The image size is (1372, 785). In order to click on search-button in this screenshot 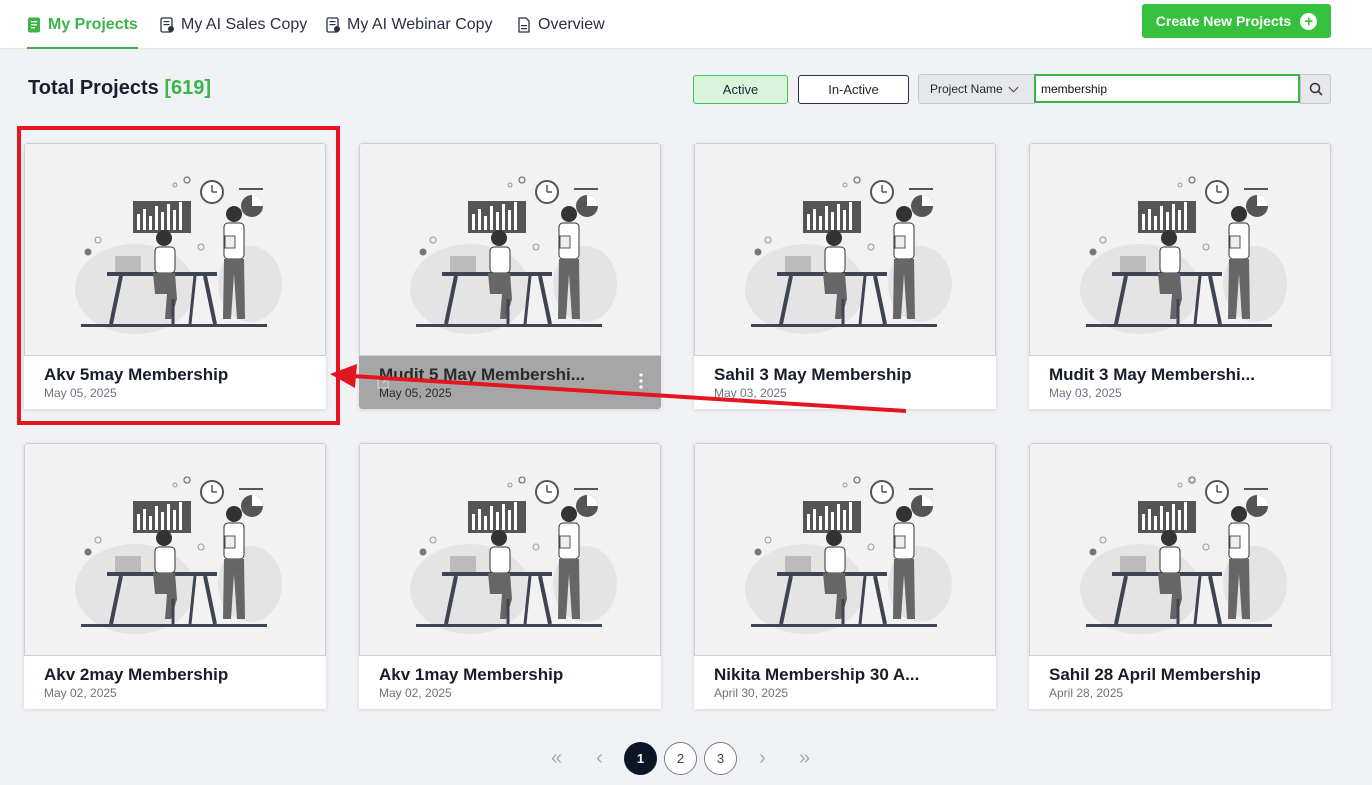, I will do `click(1315, 89)`.